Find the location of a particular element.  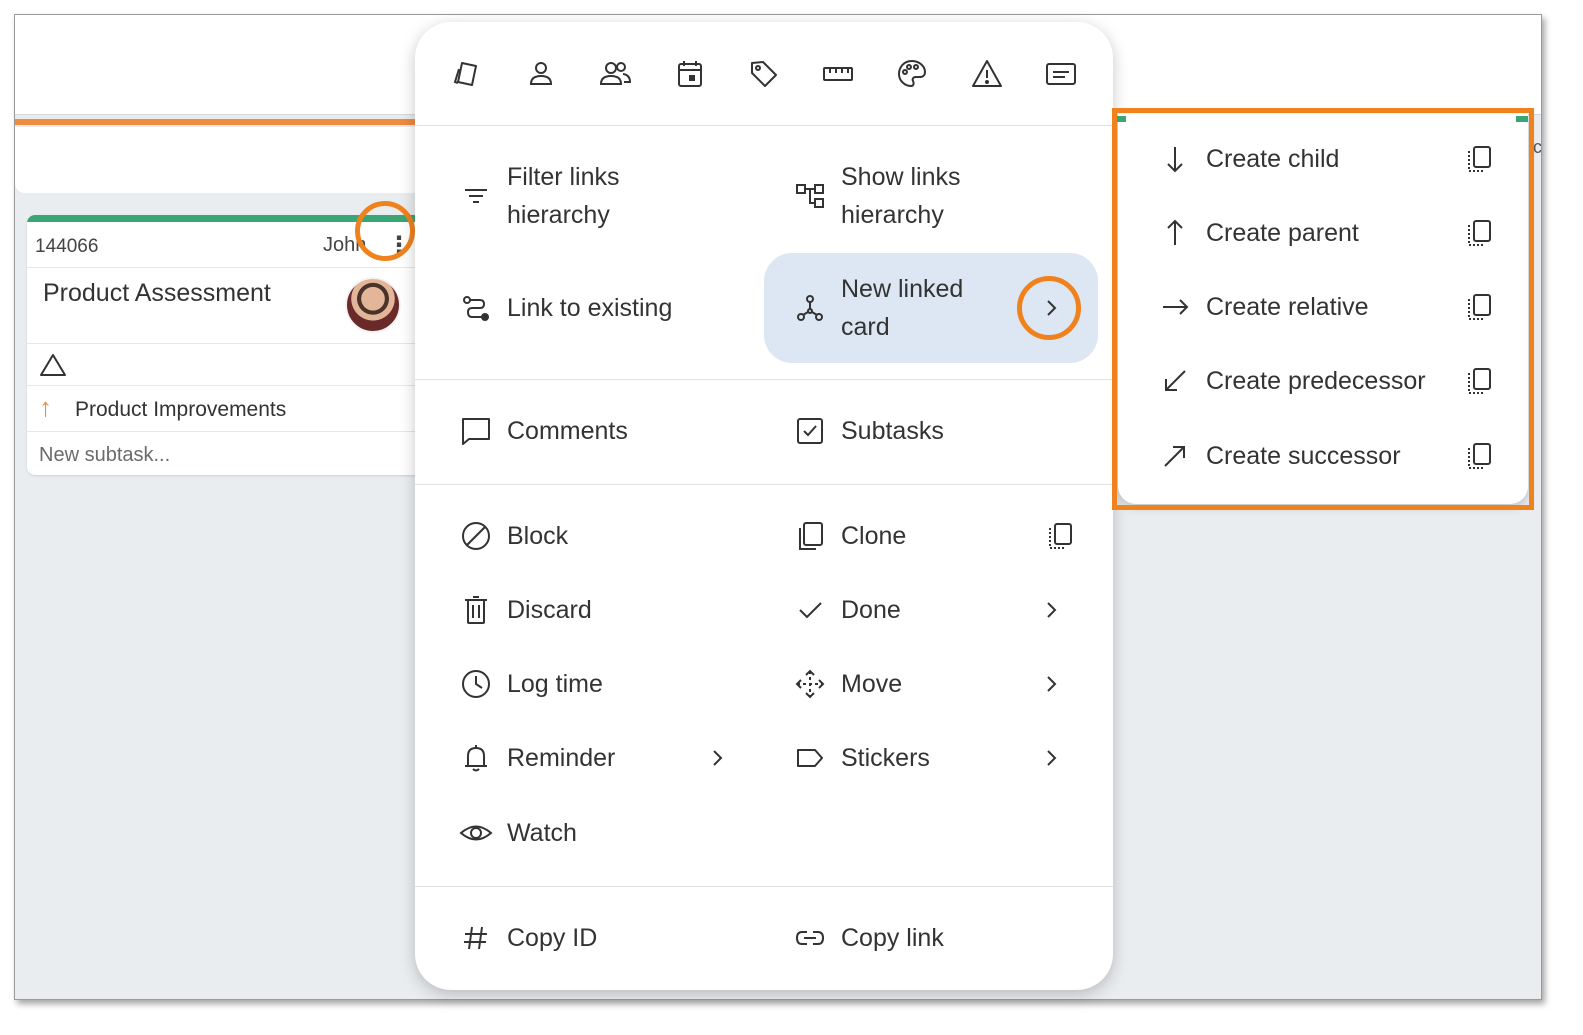

hierarchy-icon is located at coordinates (810, 196).